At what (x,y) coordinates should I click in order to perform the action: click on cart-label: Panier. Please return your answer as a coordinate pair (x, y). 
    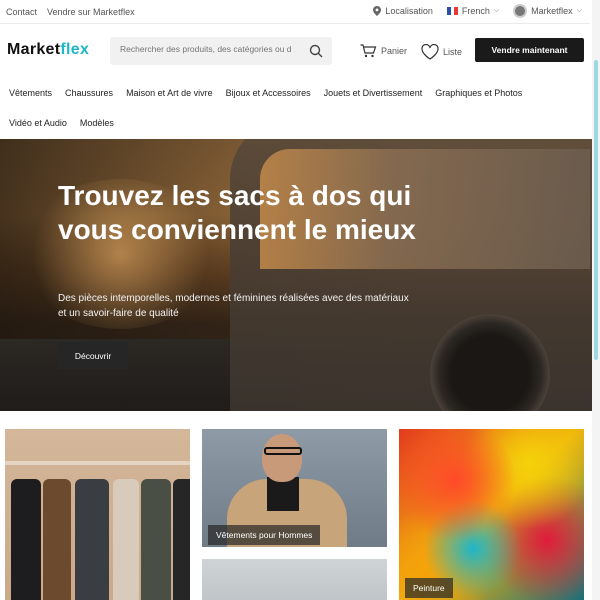
    Looking at the image, I should click on (394, 51).